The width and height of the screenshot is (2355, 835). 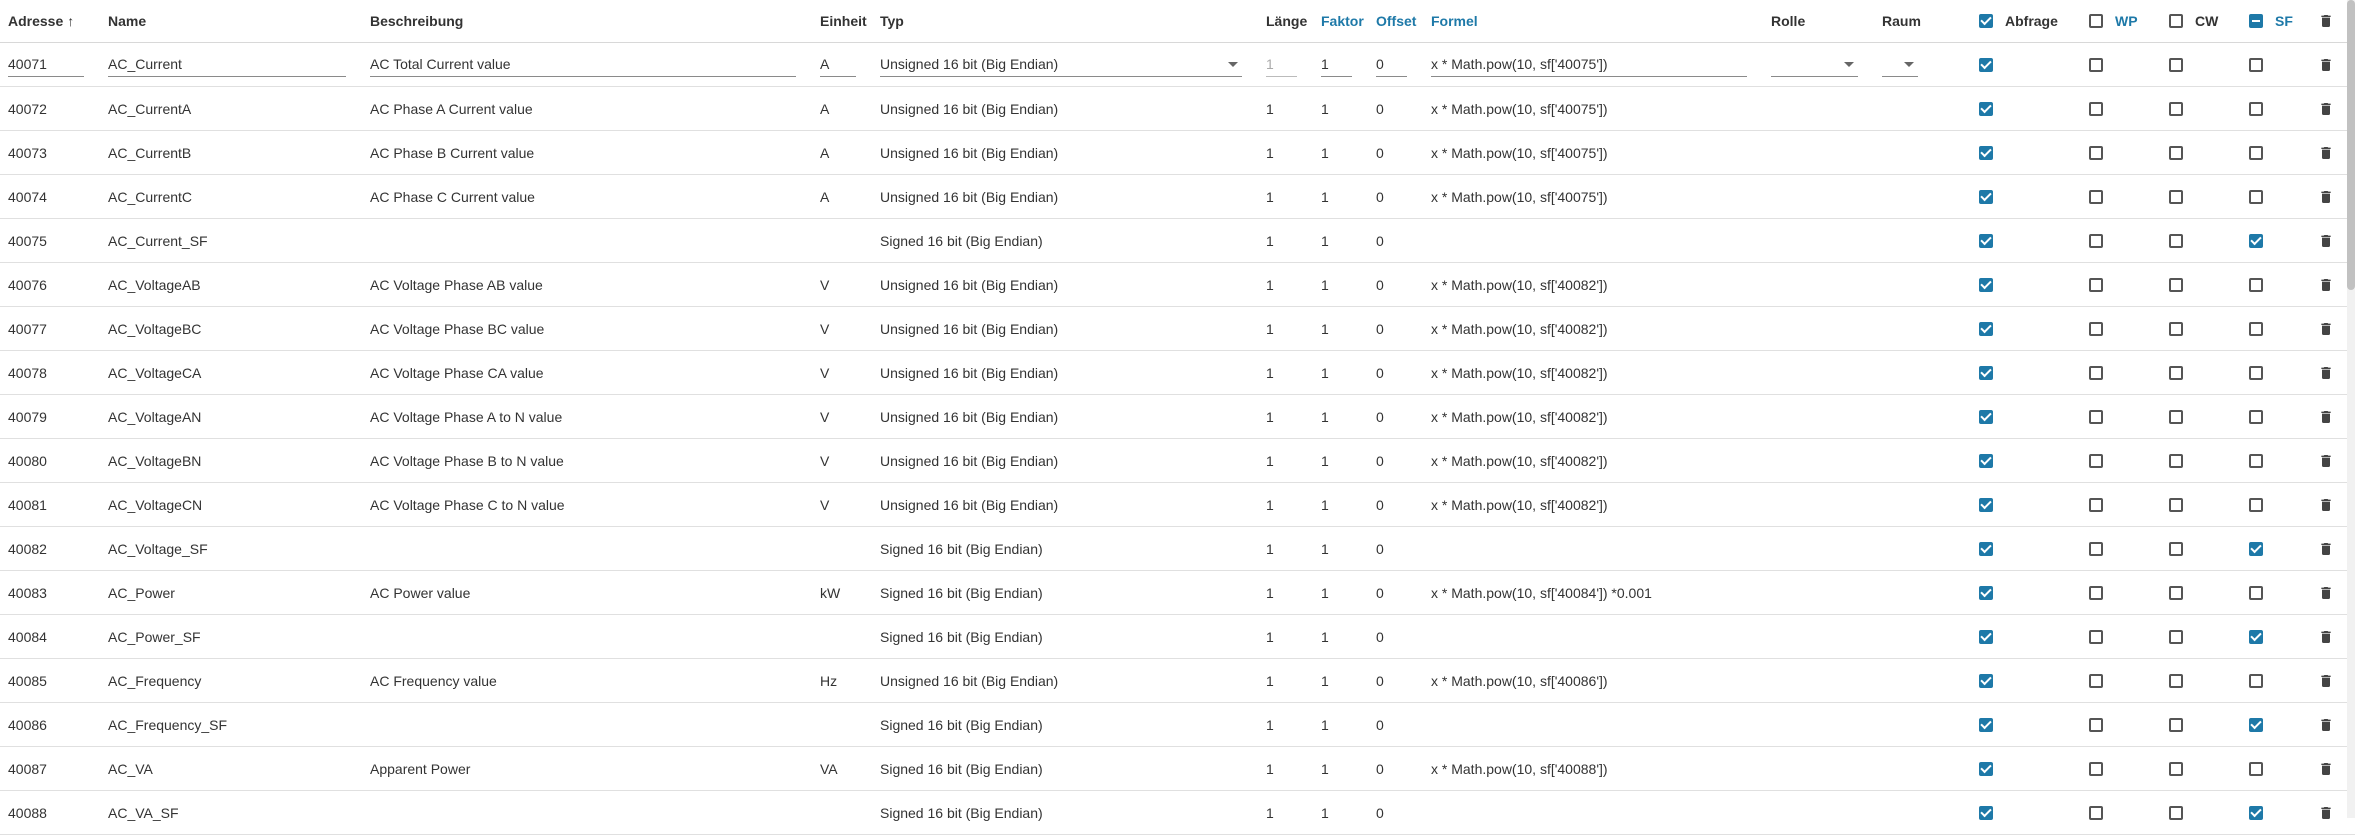 I want to click on formula: x * Math.pow(10, sf['40084']) *0.001, so click(x=1593, y=592).